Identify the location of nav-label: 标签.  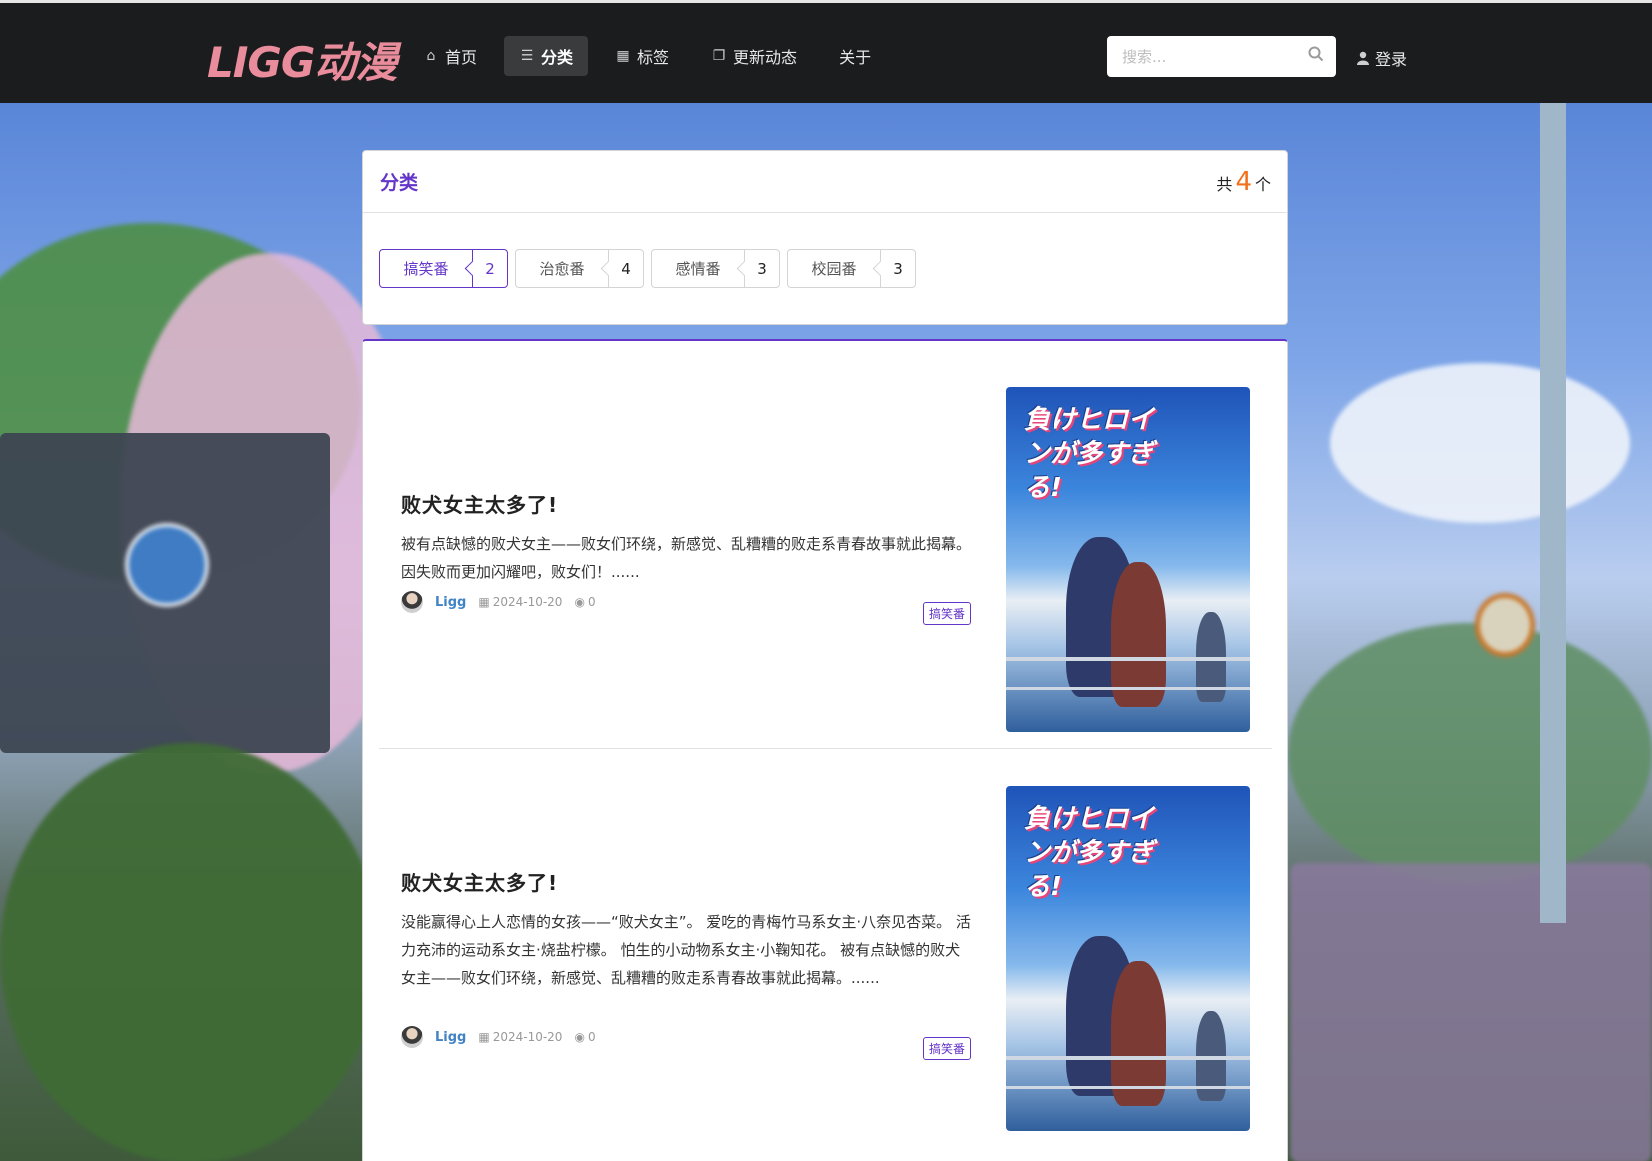
(653, 57).